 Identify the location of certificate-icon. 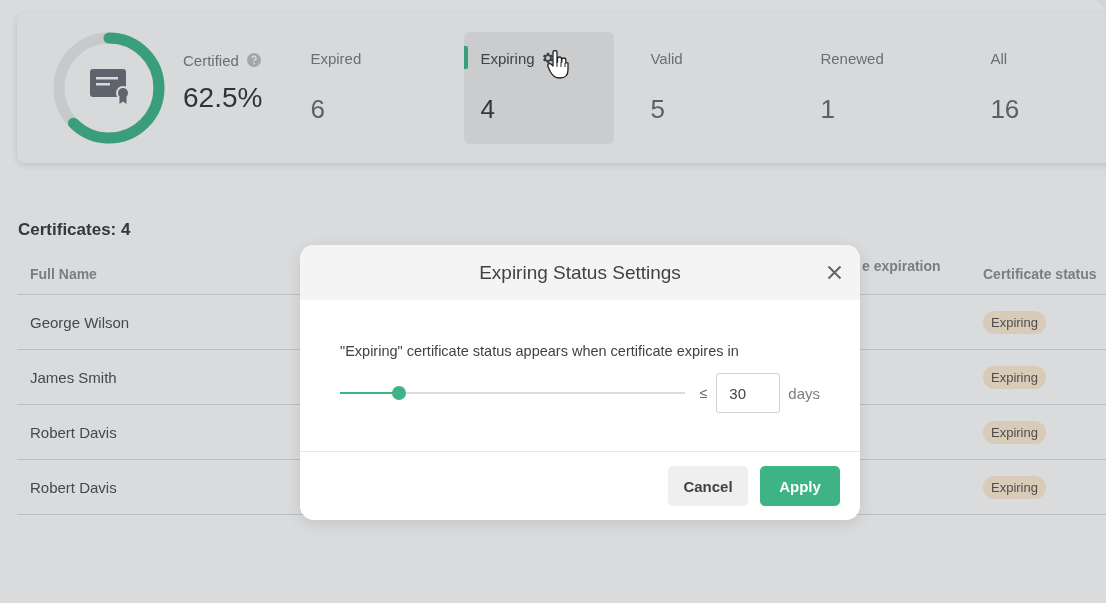
(110, 87).